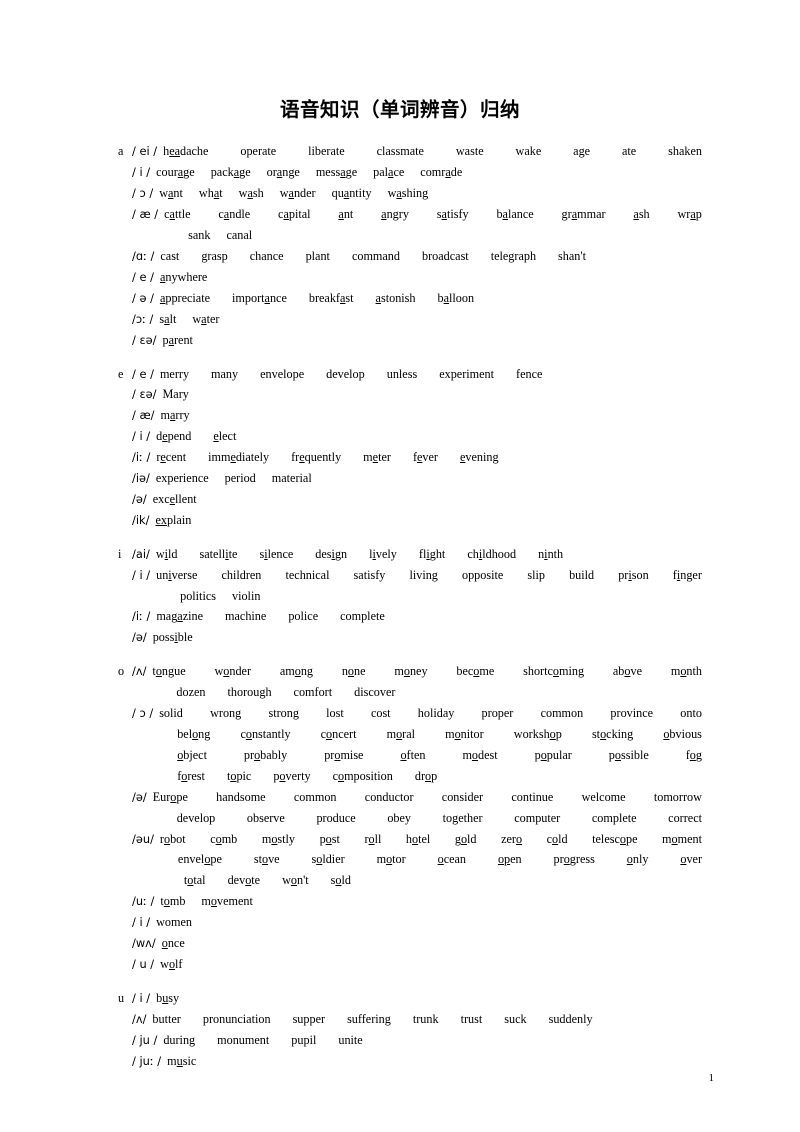 The image size is (800, 1132). I want to click on word-item: violin, so click(246, 595).